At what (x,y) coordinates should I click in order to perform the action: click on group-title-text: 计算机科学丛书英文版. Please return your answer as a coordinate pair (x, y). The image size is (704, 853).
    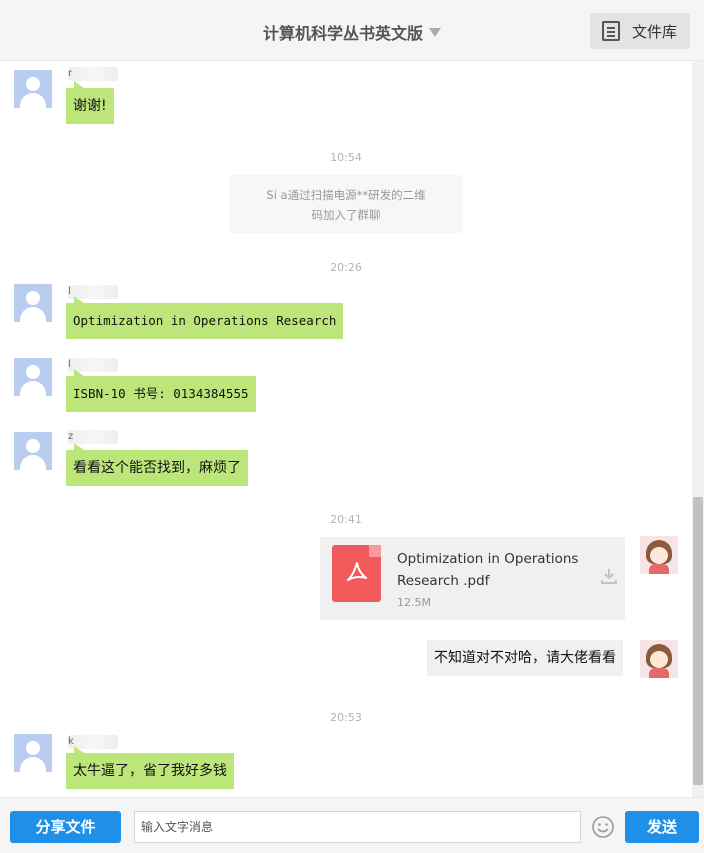
    Looking at the image, I should click on (342, 33).